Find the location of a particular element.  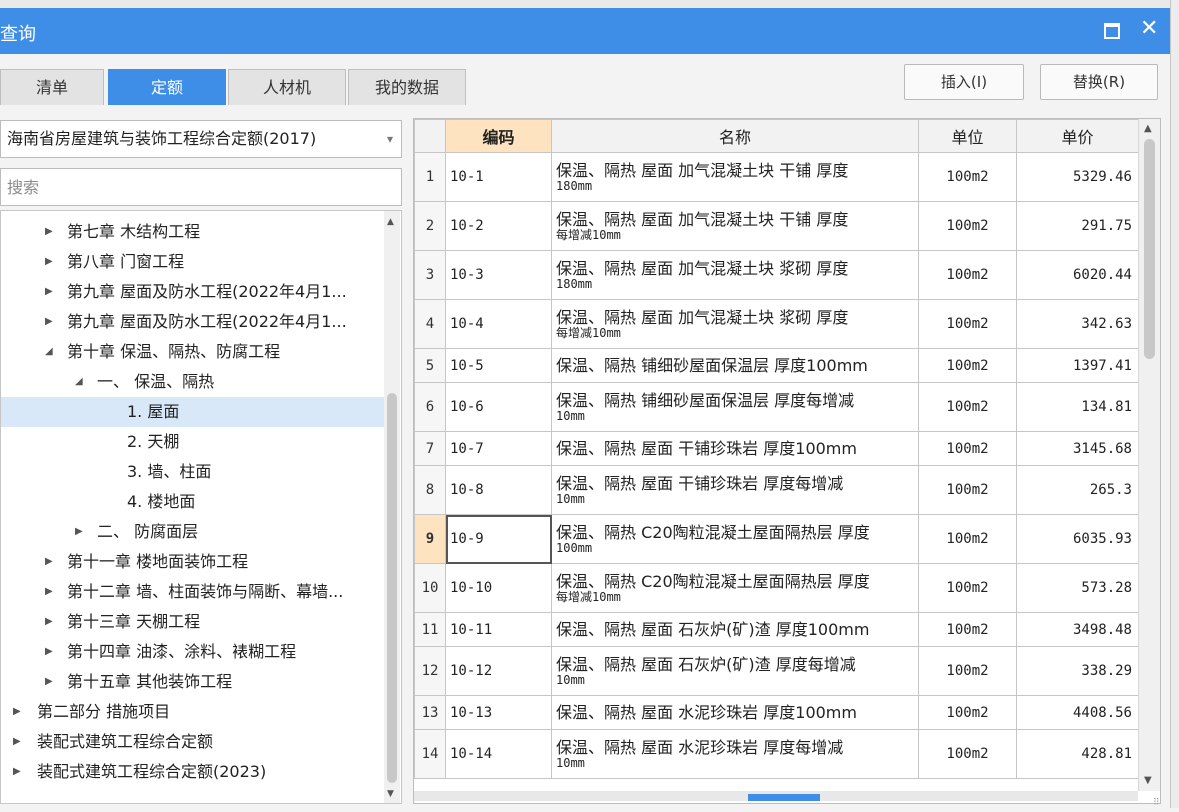

cell-price: 3498.48 is located at coordinates (1077, 629).